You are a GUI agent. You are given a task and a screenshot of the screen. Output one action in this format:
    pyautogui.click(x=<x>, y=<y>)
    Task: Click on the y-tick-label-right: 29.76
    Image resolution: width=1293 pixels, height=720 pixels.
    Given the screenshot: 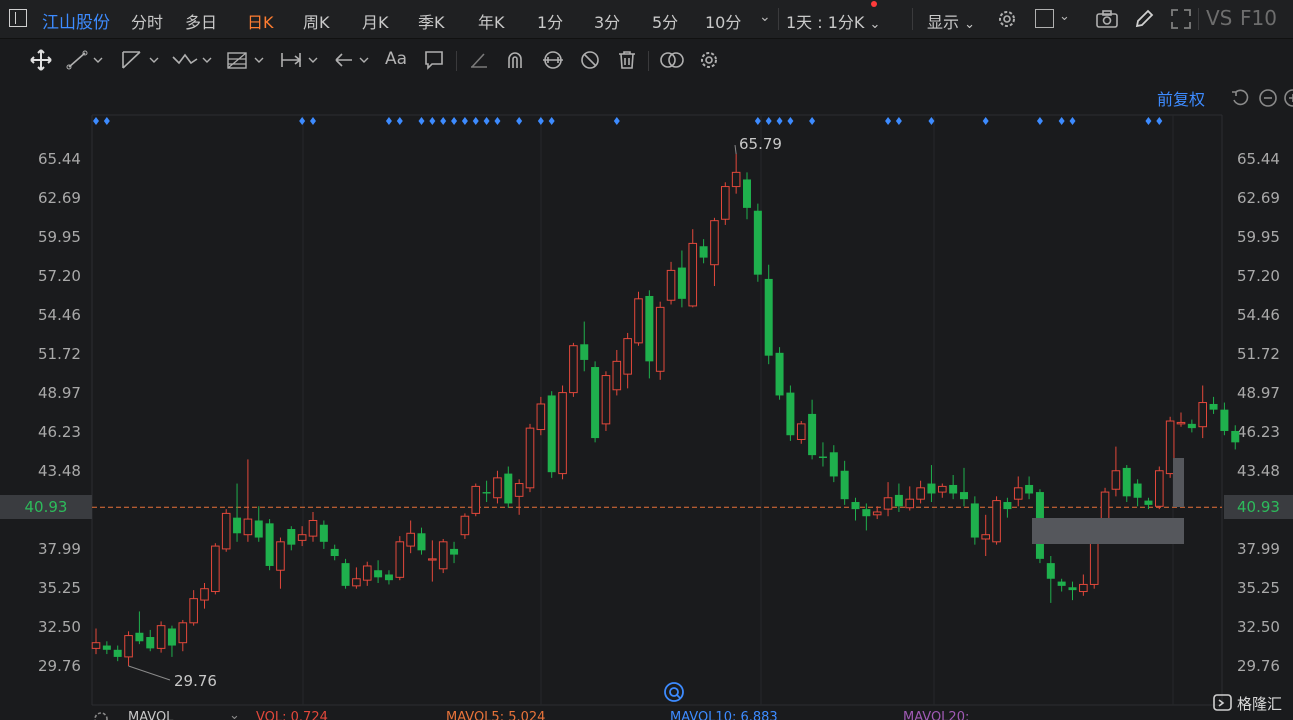 What is the action you would take?
    pyautogui.click(x=1258, y=666)
    